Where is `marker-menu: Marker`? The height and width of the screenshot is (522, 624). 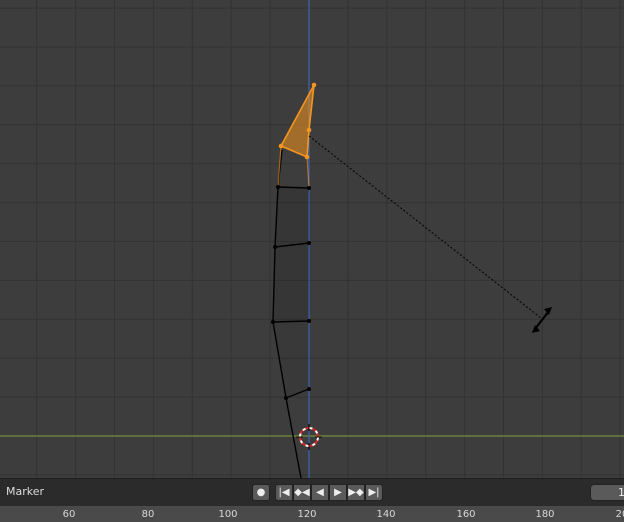
marker-menu: Marker is located at coordinates (25, 491).